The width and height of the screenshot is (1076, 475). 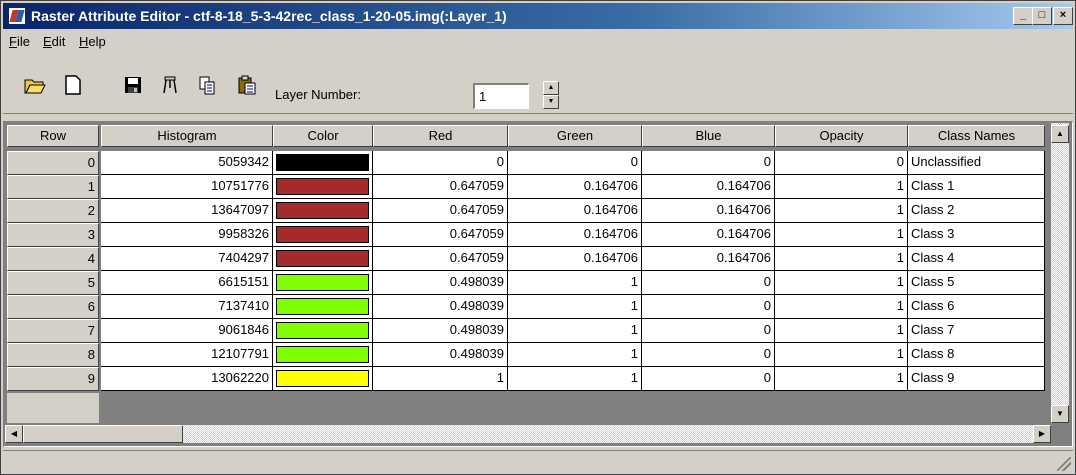 I want to click on histogram-cell: 5059342, so click(x=187, y=163).